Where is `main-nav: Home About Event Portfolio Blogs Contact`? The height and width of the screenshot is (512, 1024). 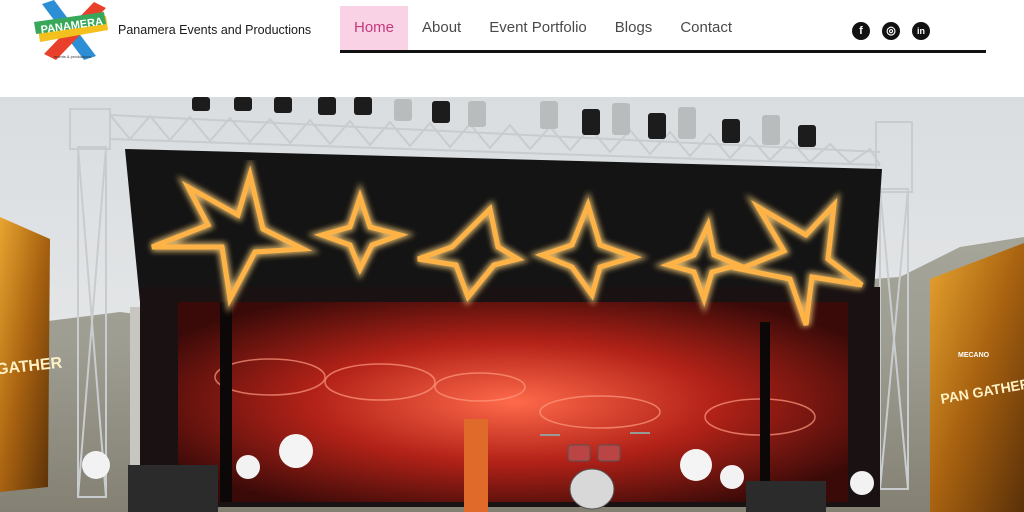
main-nav: Home About Event Portfolio Blogs Contact is located at coordinates (543, 28).